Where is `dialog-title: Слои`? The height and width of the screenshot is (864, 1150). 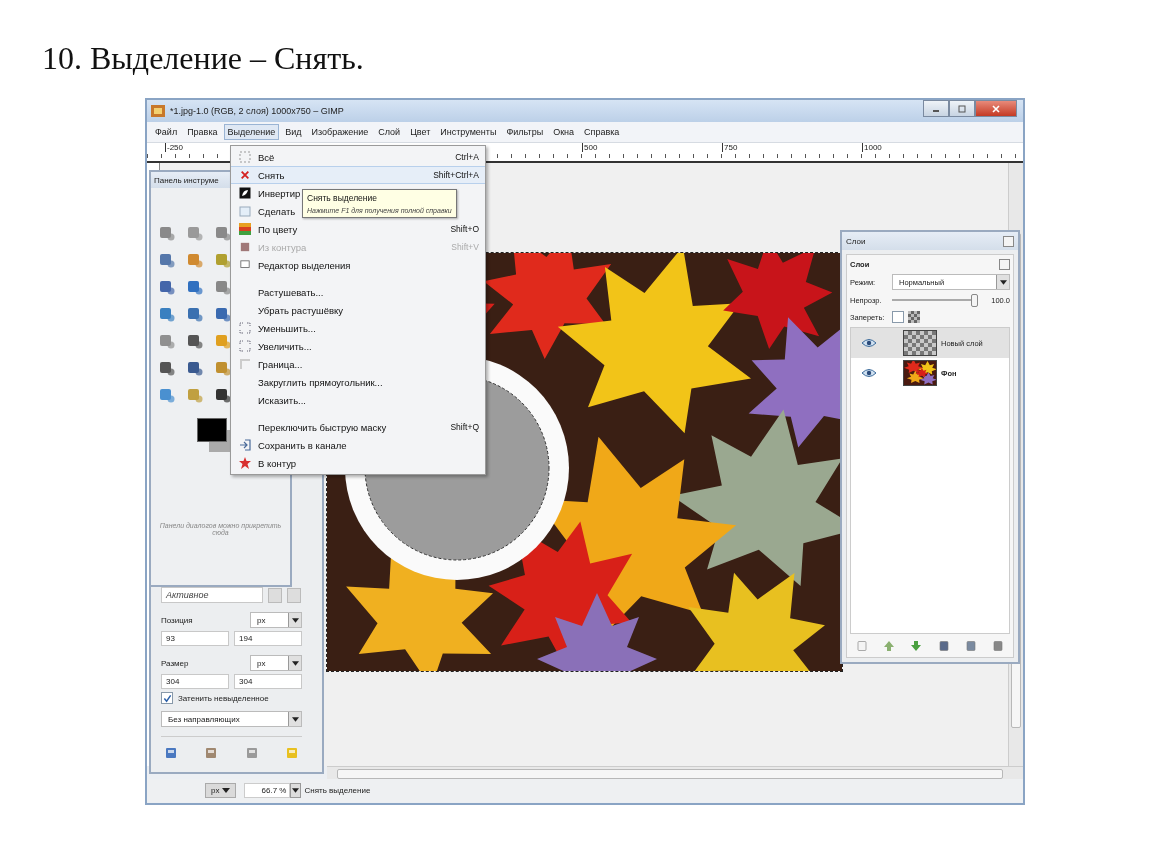
dialog-title: Слои is located at coordinates (856, 241).